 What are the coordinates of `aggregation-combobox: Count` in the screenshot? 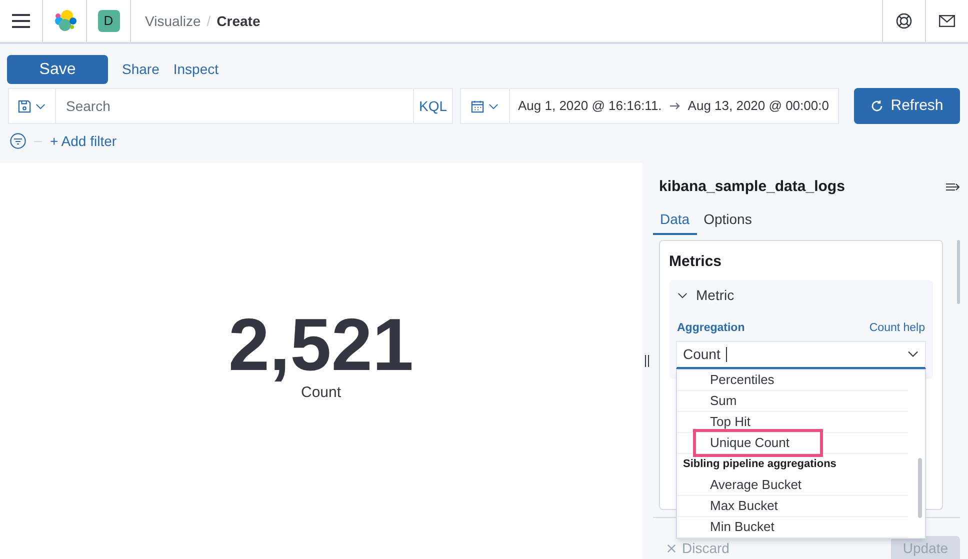 It's located at (801, 354).